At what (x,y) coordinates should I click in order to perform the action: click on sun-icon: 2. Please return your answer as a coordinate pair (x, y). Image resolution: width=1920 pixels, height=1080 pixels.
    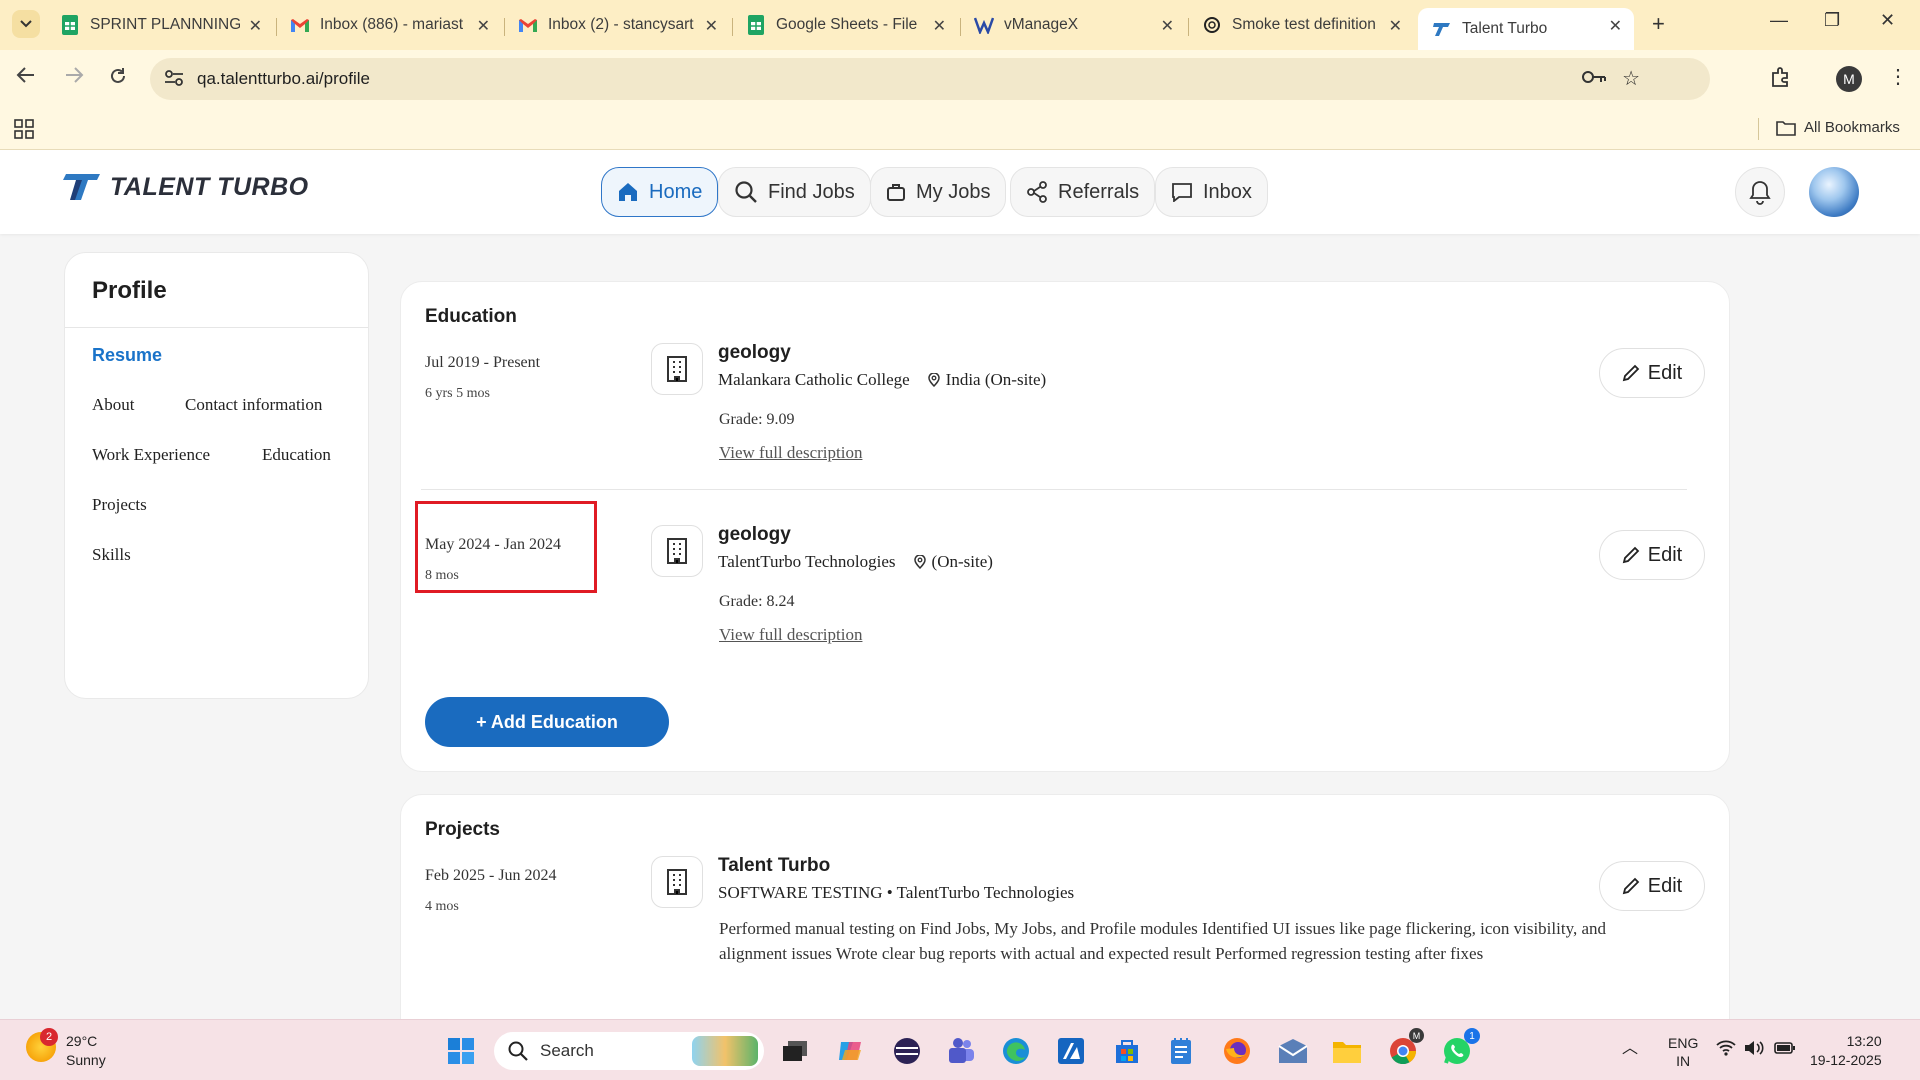
    Looking at the image, I should click on (42, 1045).